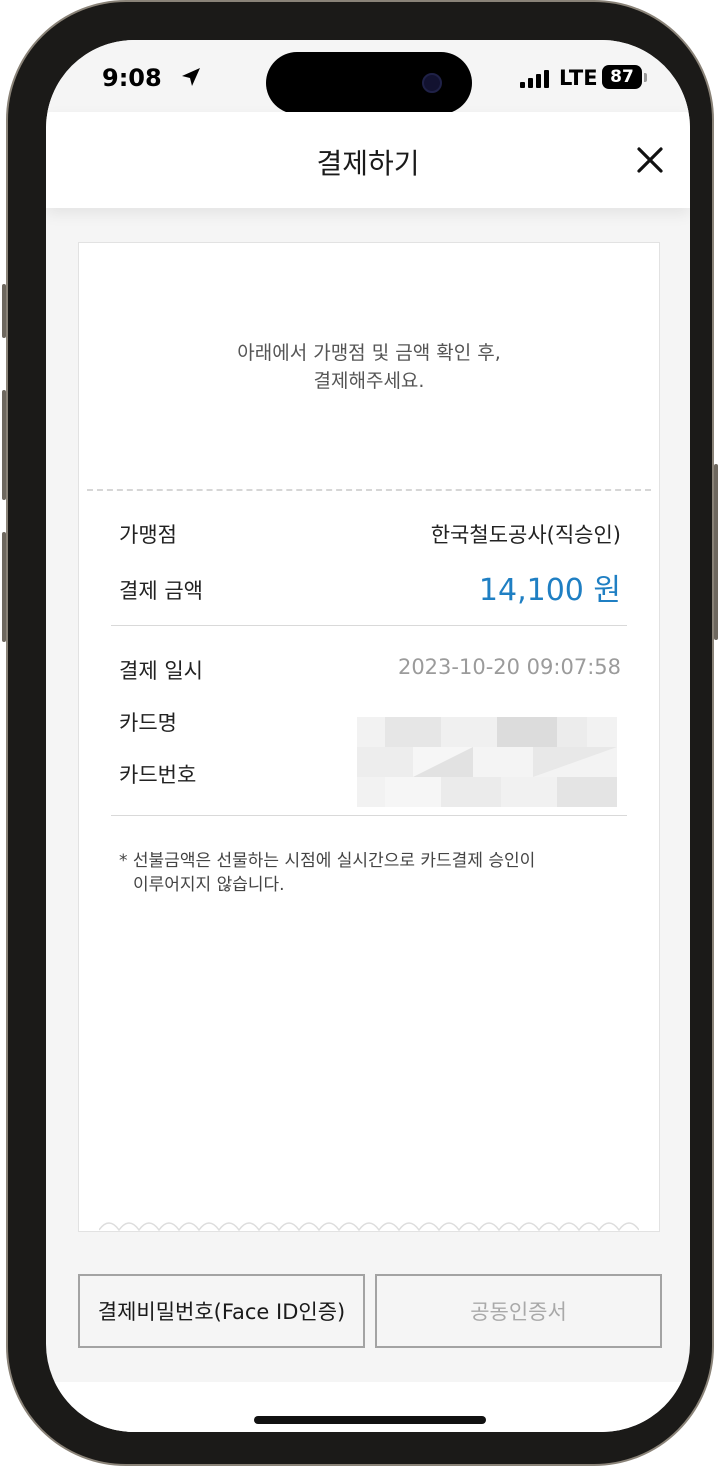 This screenshot has width=720, height=1466. I want to click on merchant-row: 가맹점 한국철도공사(직승인), so click(370, 533).